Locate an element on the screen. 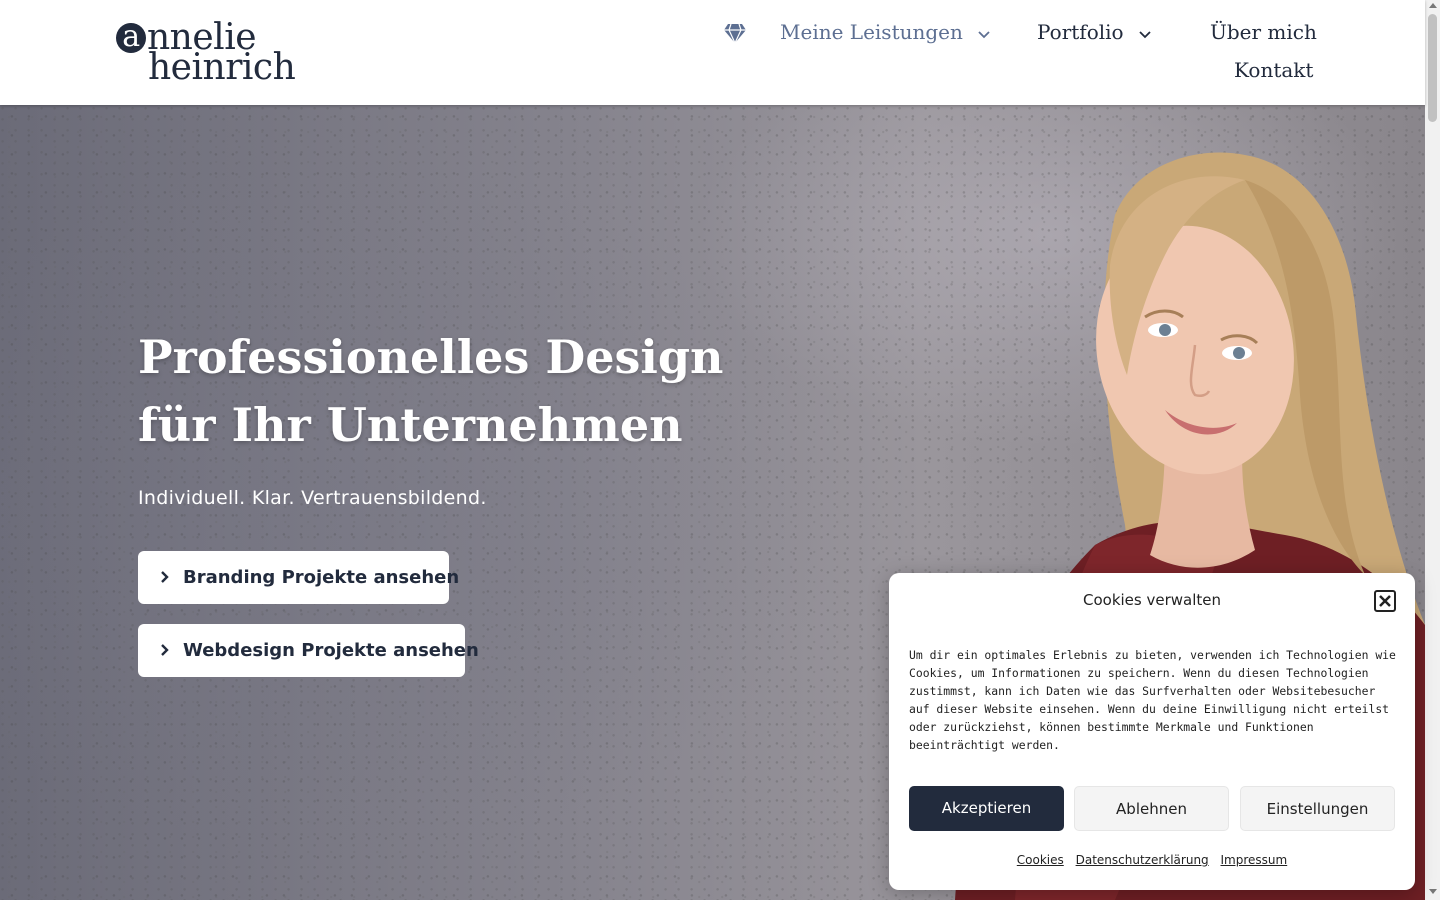 This screenshot has width=1440, height=900. nav-label: Meine Leistungen is located at coordinates (871, 32).